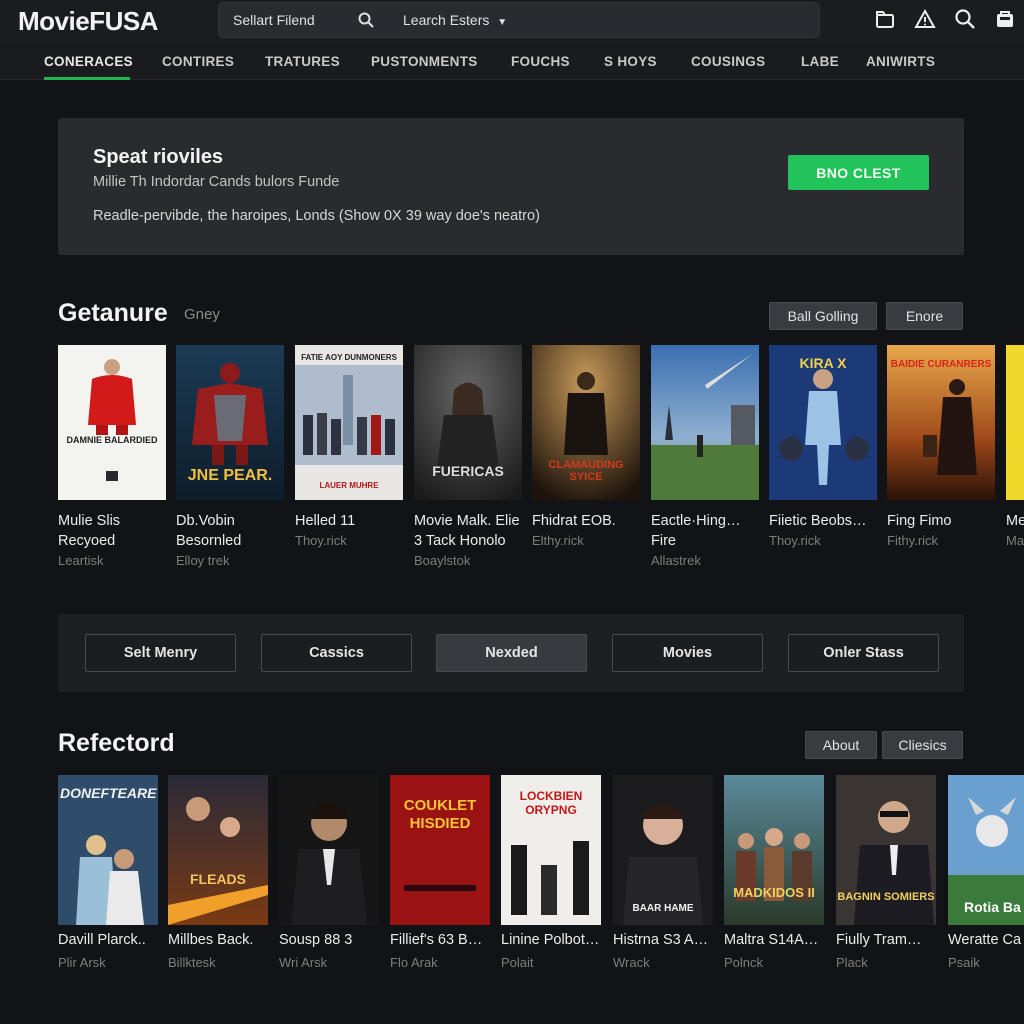 The width and height of the screenshot is (1024, 1024). I want to click on top-icons, so click(945, 19).